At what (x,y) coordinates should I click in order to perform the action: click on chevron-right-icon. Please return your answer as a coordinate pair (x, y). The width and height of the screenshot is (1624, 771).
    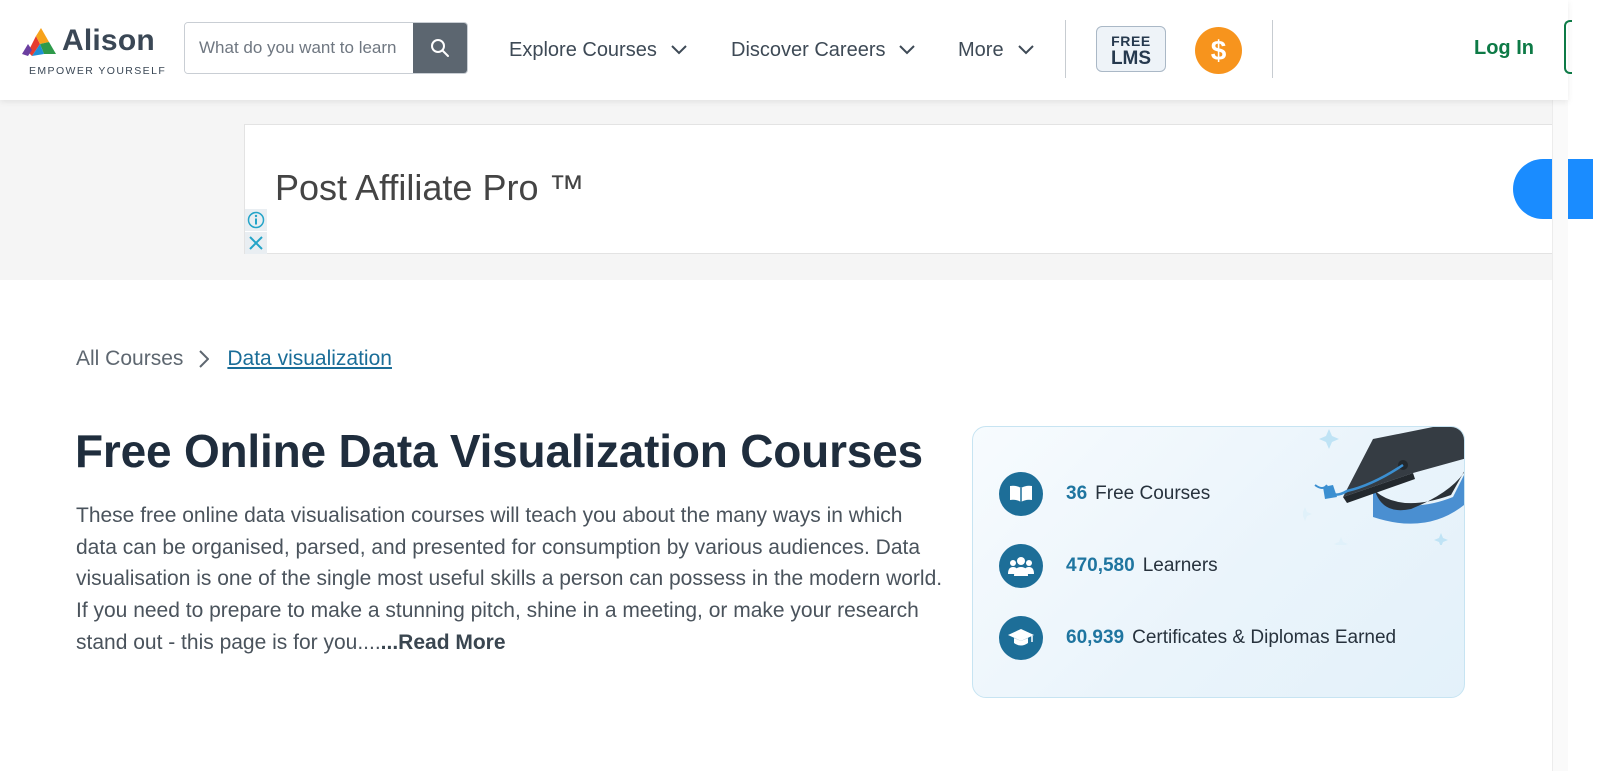
    Looking at the image, I should click on (204, 359).